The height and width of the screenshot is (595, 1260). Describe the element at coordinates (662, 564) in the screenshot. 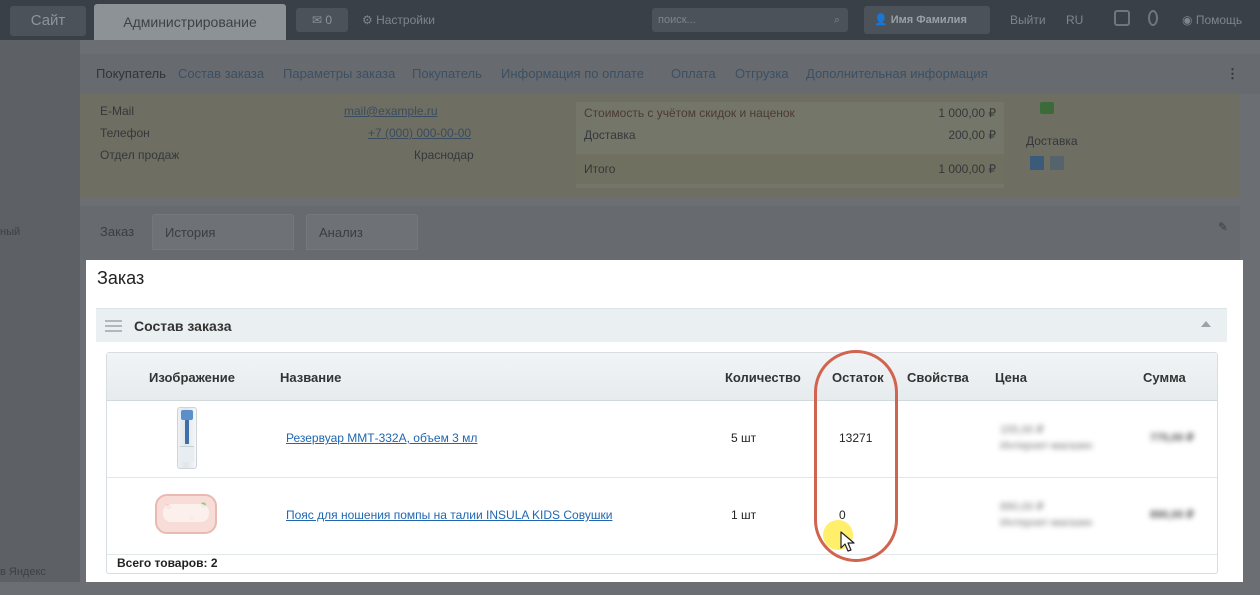

I see `table-footer: Всего товаров: 2` at that location.